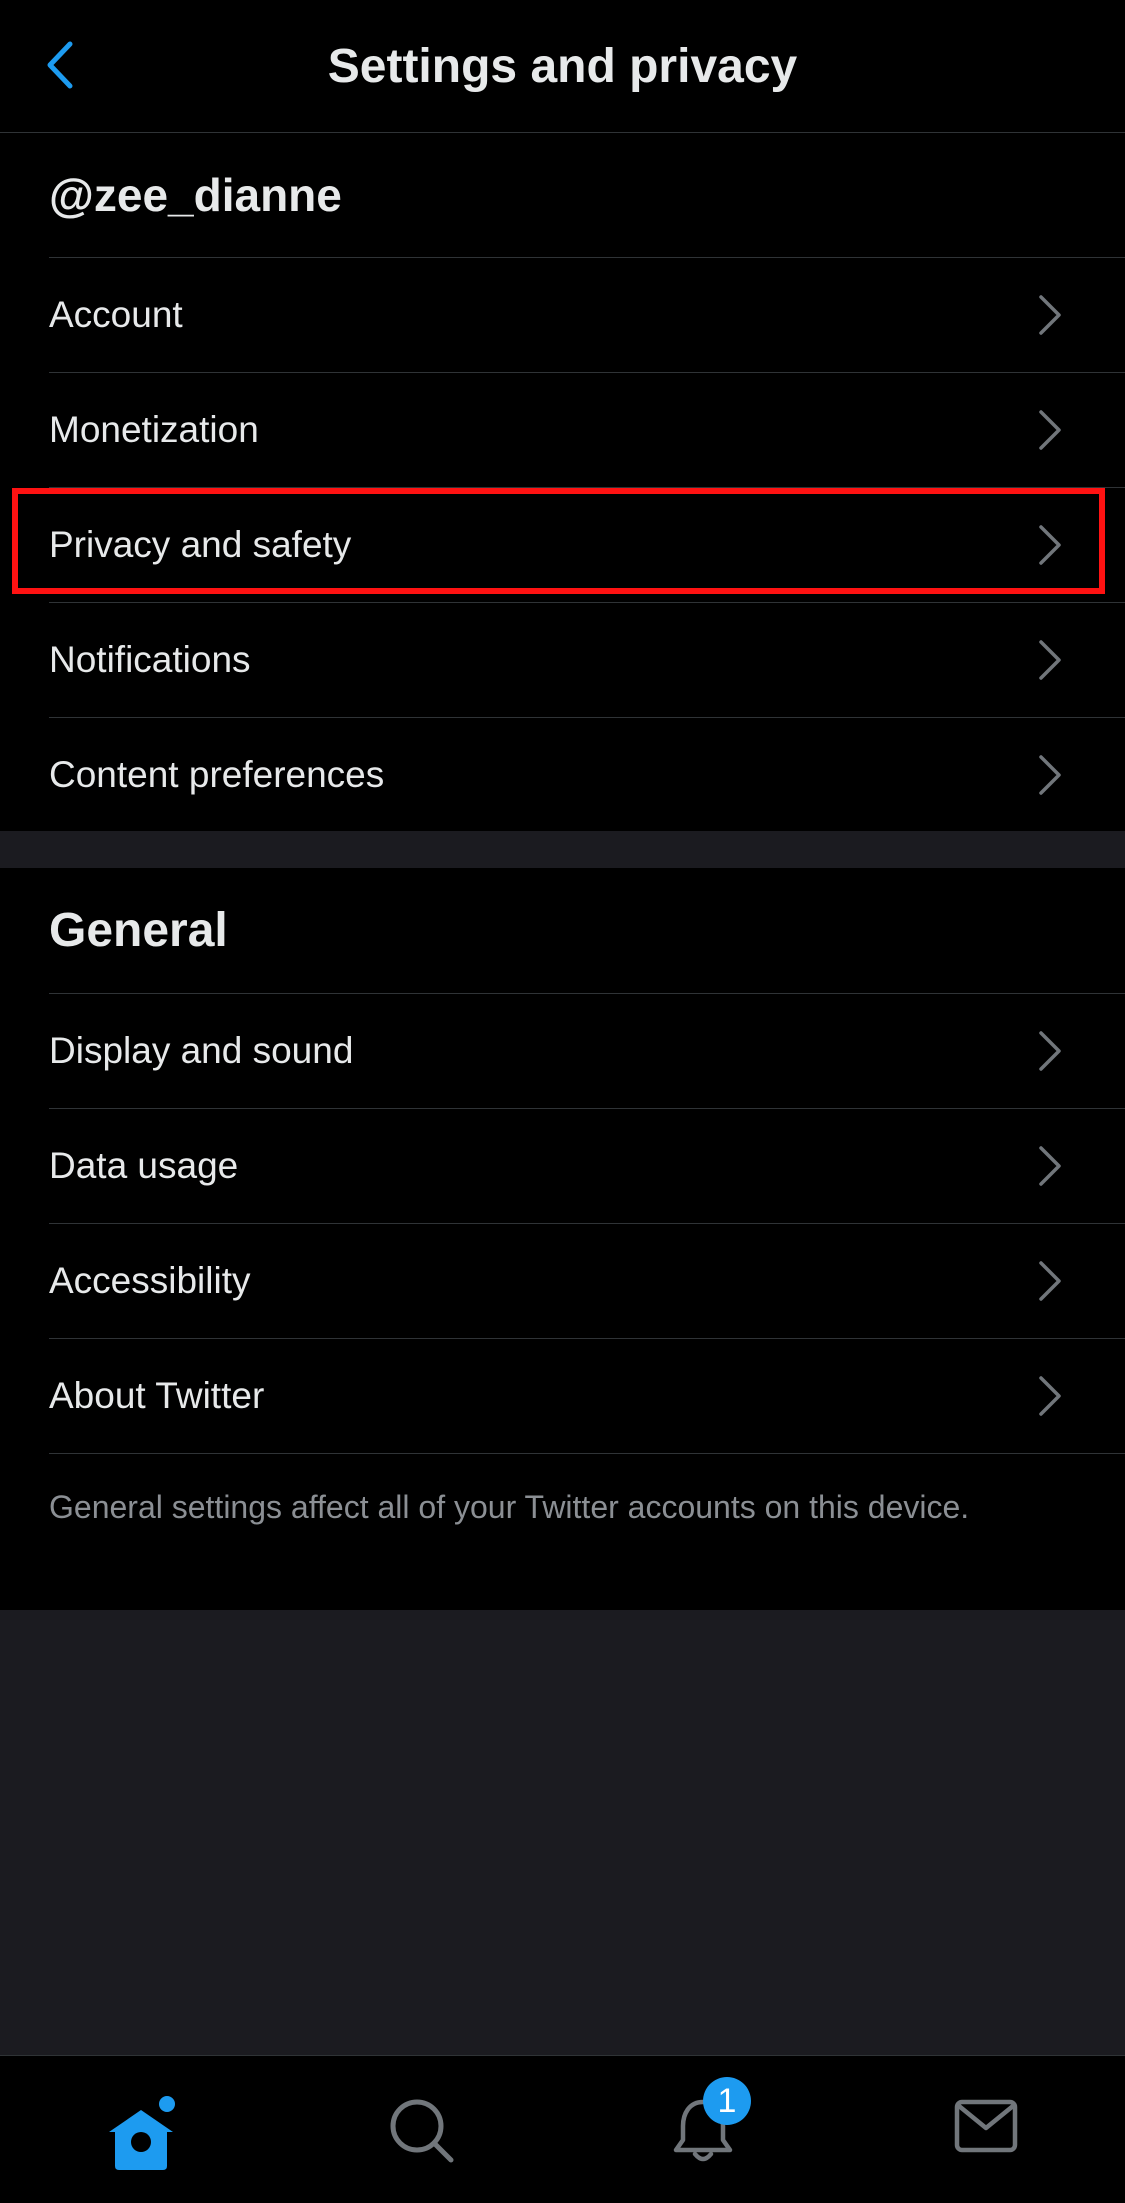 This screenshot has height=2203, width=1125. Describe the element at coordinates (986, 2126) in the screenshot. I see `mail-icon` at that location.